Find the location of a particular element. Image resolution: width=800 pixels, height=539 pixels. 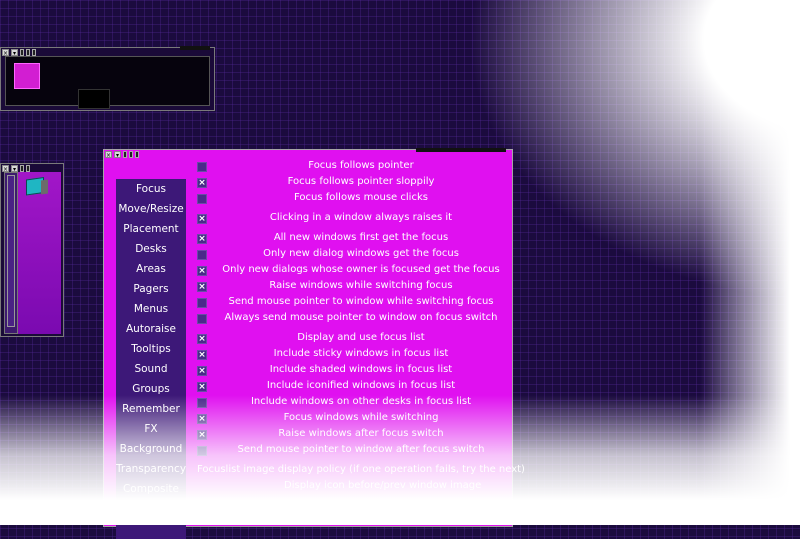

settings-titlebar: × ▾ is located at coordinates (121, 154).